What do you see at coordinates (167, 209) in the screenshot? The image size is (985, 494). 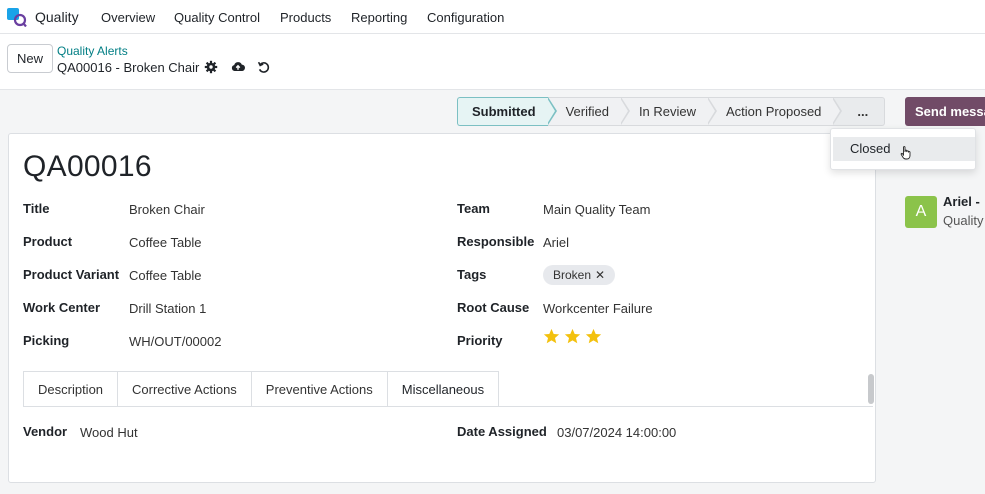 I see `field-title-input: Broken Chair` at bounding box center [167, 209].